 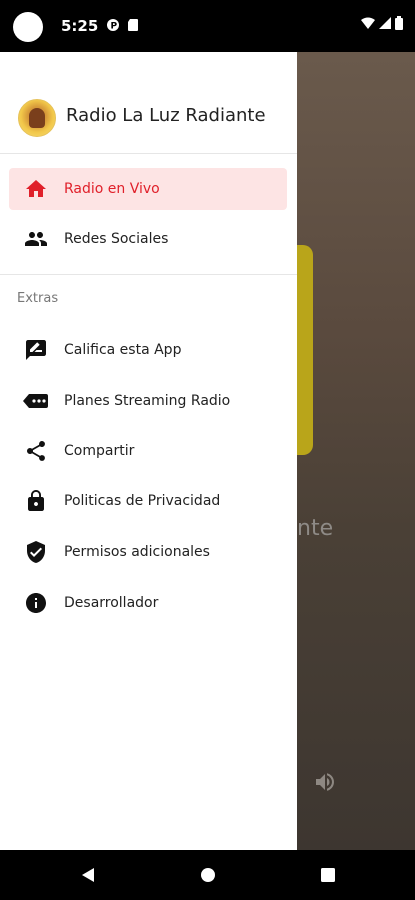 I want to click on status-bar: 5:25 P, so click(x=207, y=26).